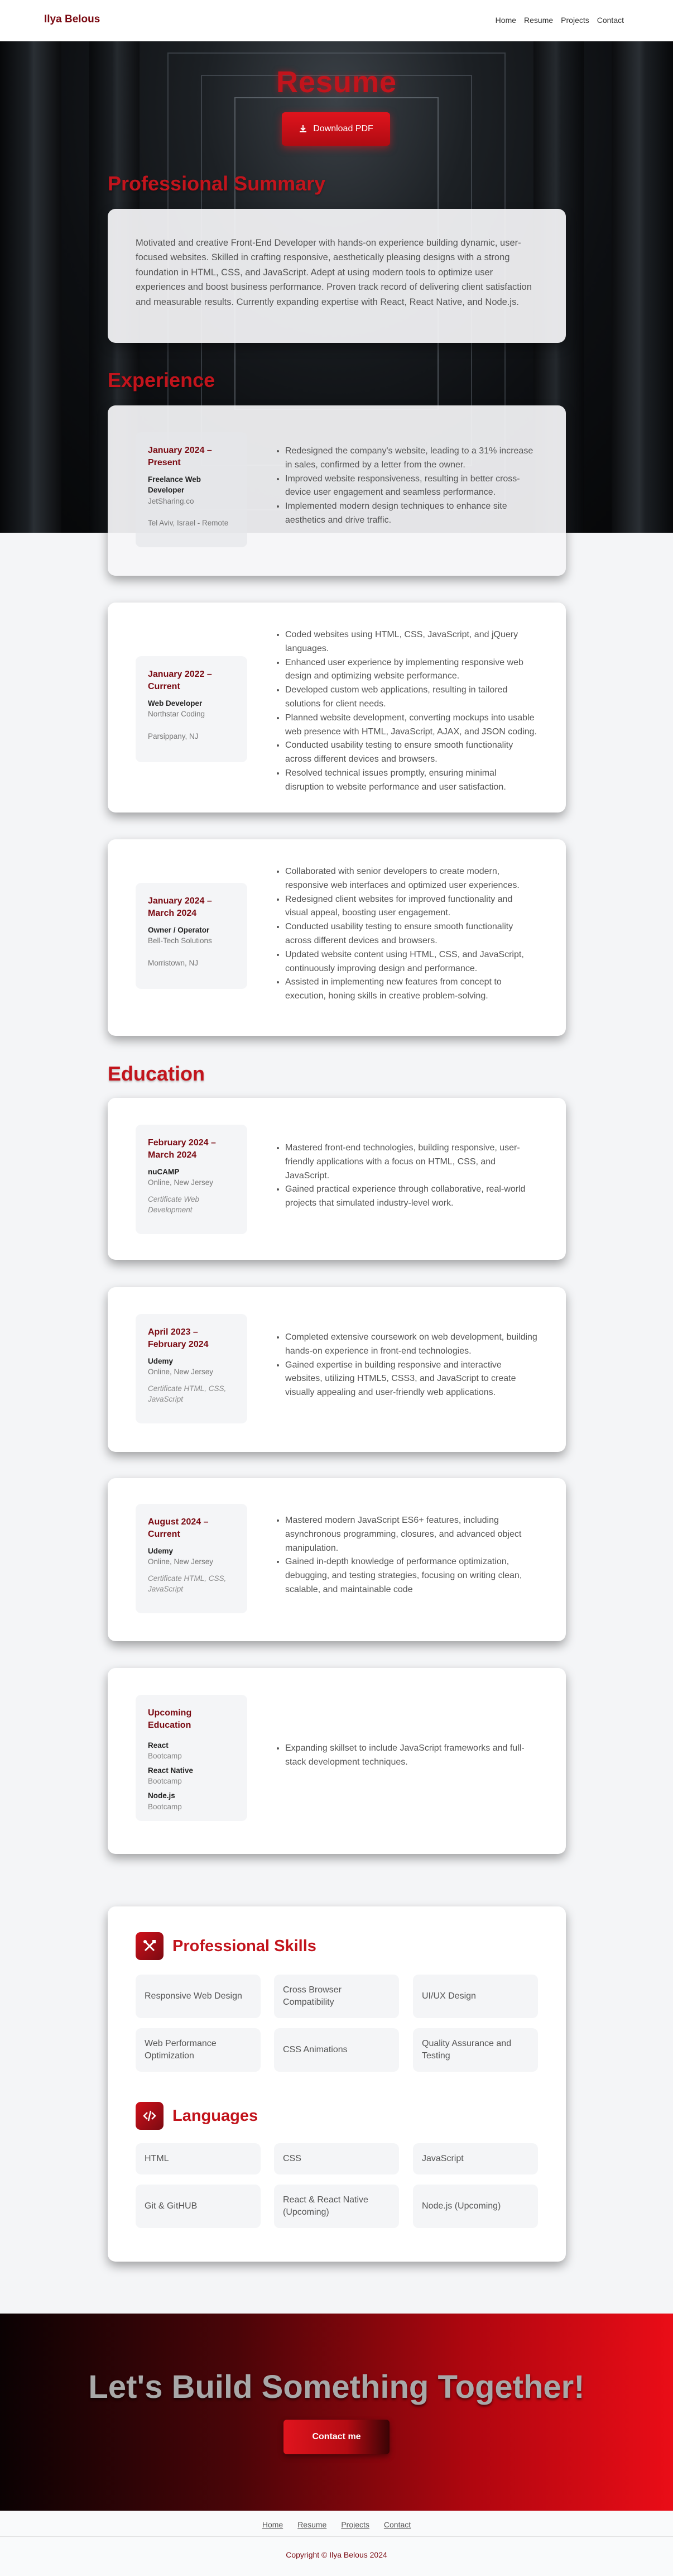 The width and height of the screenshot is (673, 2576). What do you see at coordinates (180, 908) in the screenshot?
I see `experience-date: January 2024 – March 2024` at bounding box center [180, 908].